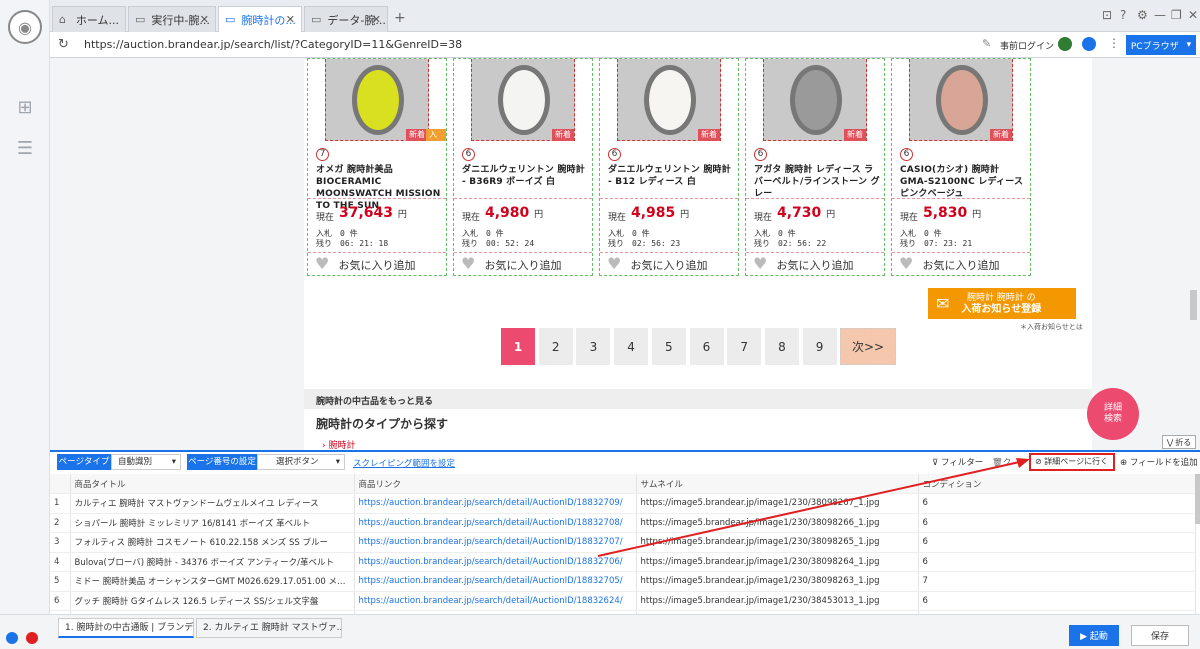 This screenshot has width=1200, height=649. Describe the element at coordinates (1094, 635) in the screenshot. I see `start-button: ▶ 起動` at that location.